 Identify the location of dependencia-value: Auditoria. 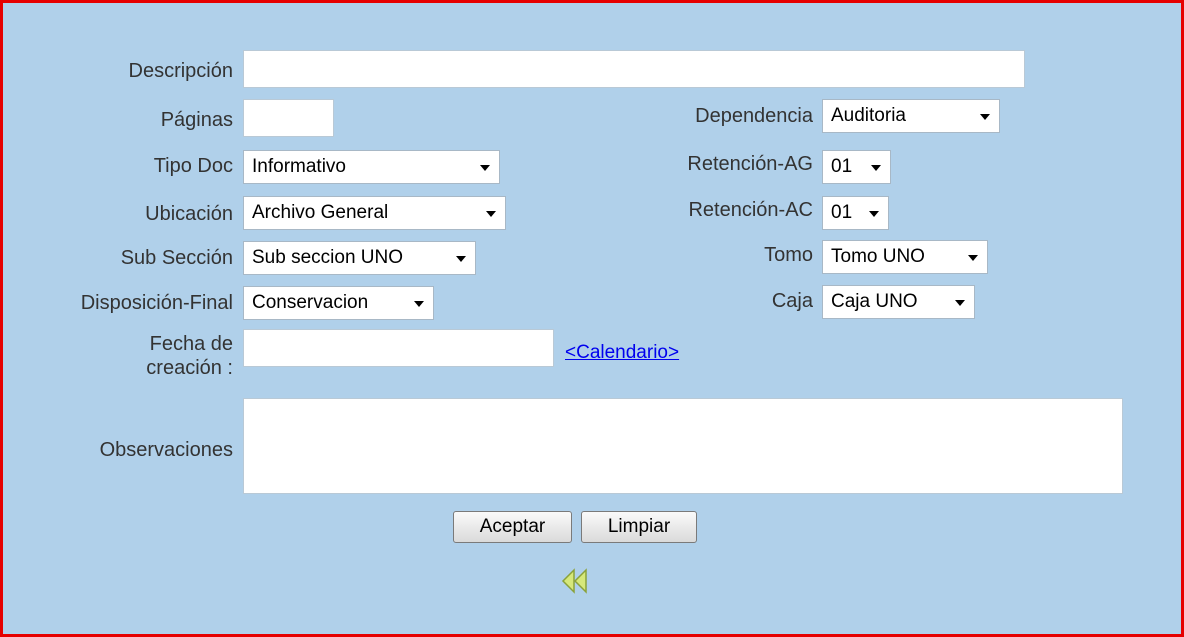
(868, 115).